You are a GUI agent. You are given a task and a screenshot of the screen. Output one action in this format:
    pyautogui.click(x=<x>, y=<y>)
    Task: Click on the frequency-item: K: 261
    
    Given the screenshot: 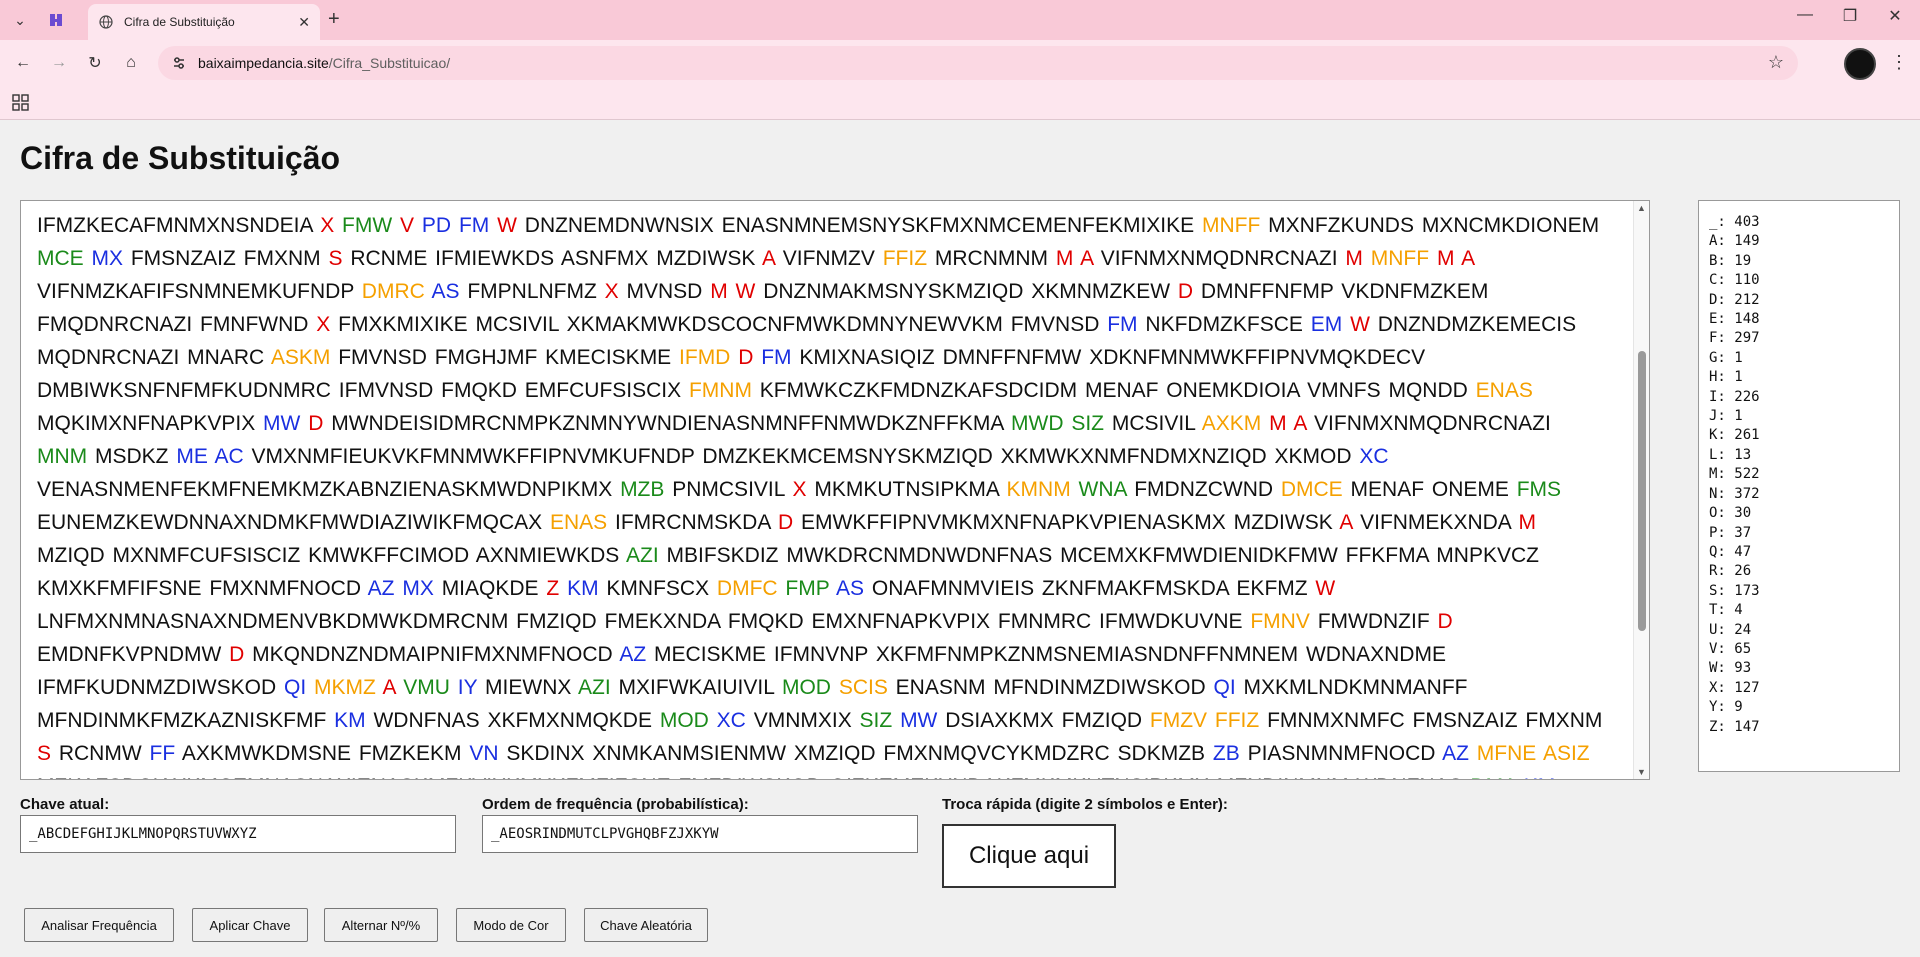 What is the action you would take?
    pyautogui.click(x=1734, y=435)
    